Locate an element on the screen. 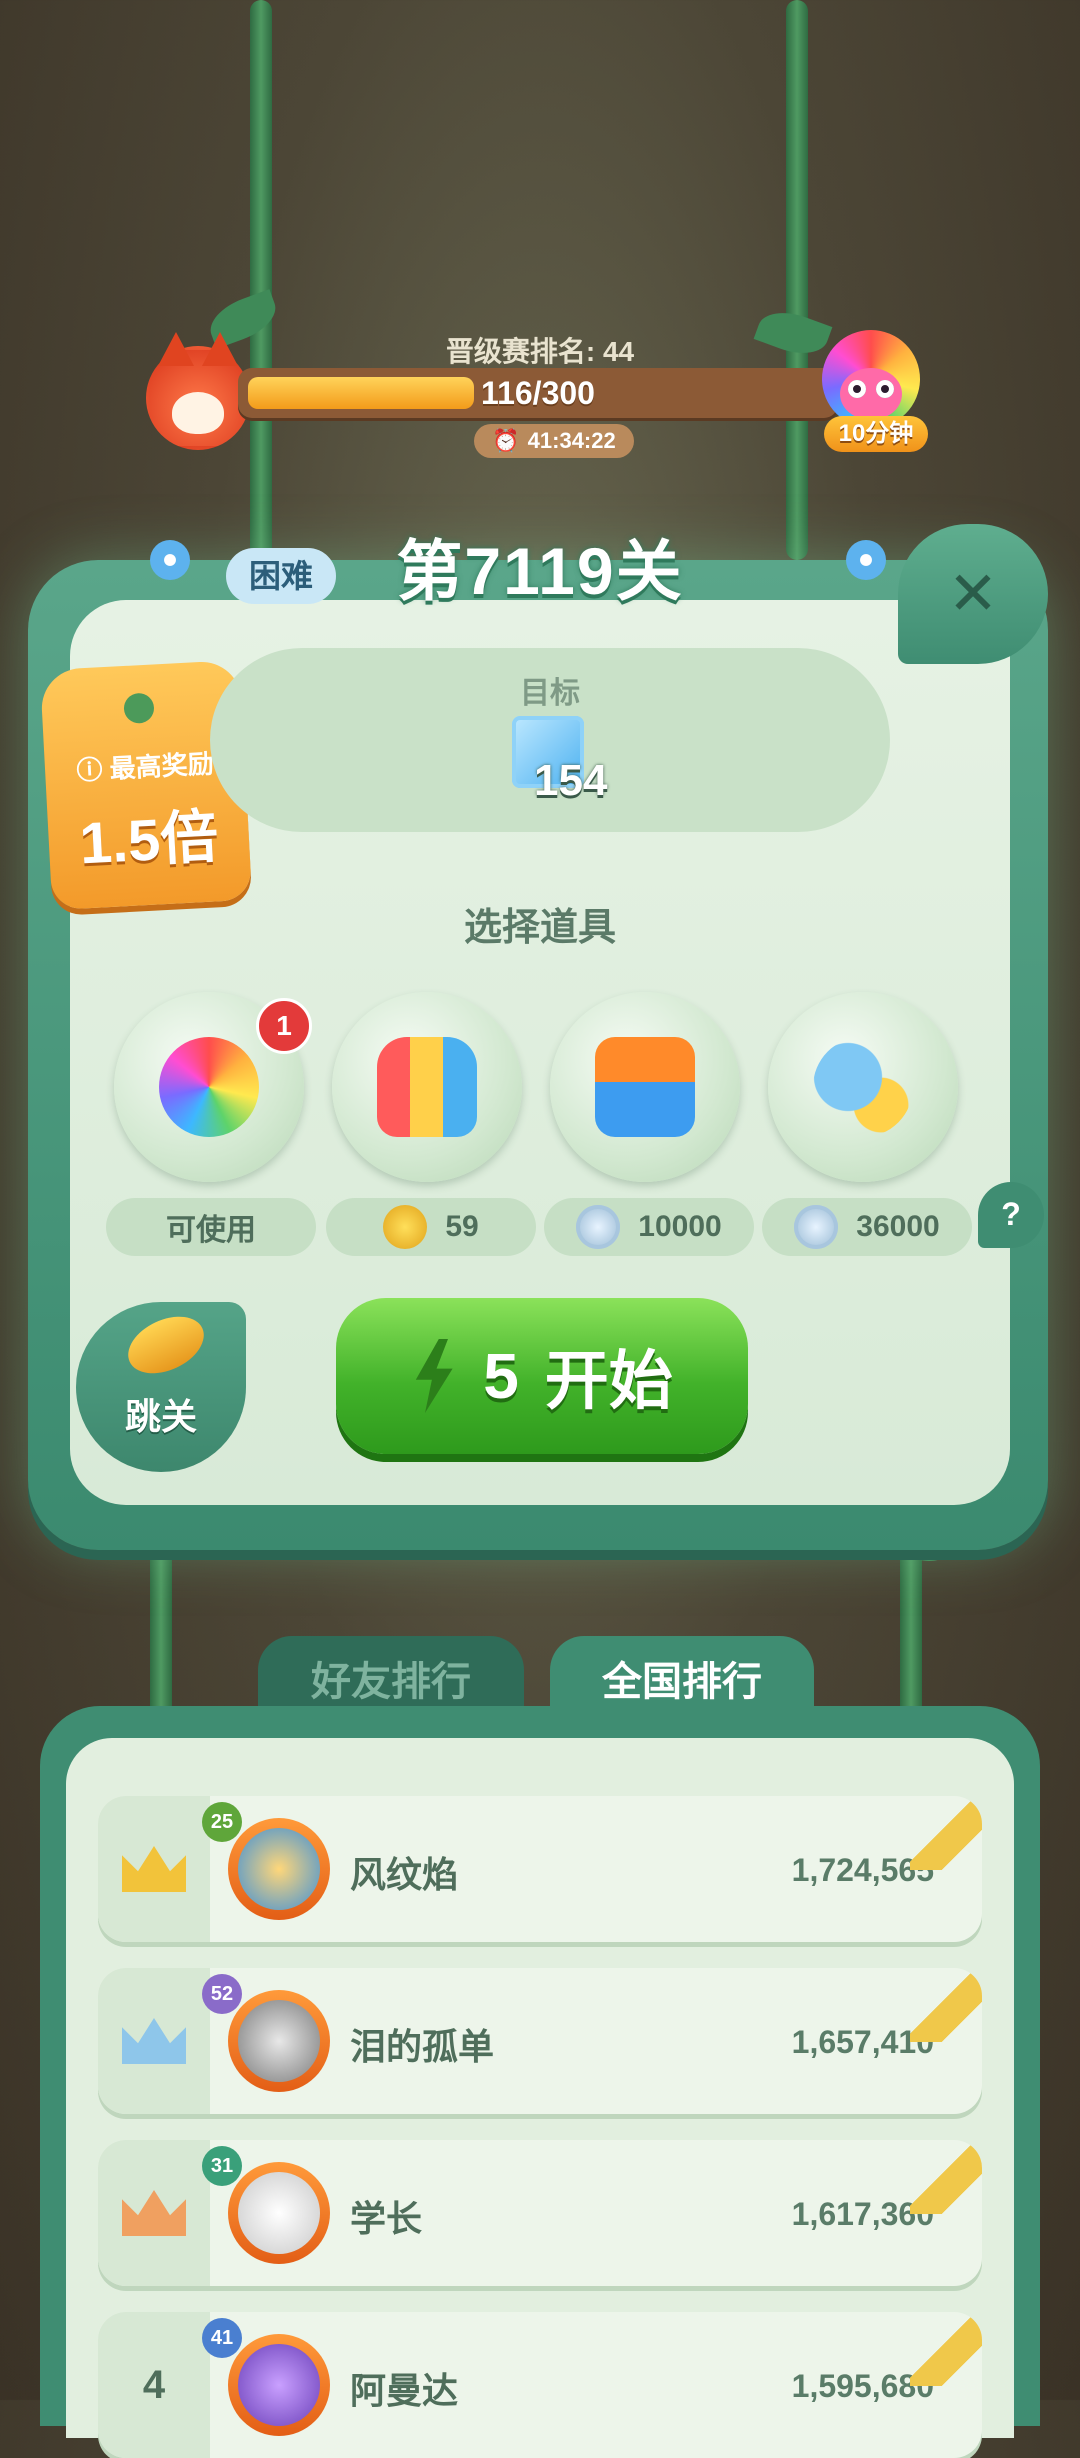 The width and height of the screenshot is (1080, 2458). close-icon: ✕ is located at coordinates (973, 593).